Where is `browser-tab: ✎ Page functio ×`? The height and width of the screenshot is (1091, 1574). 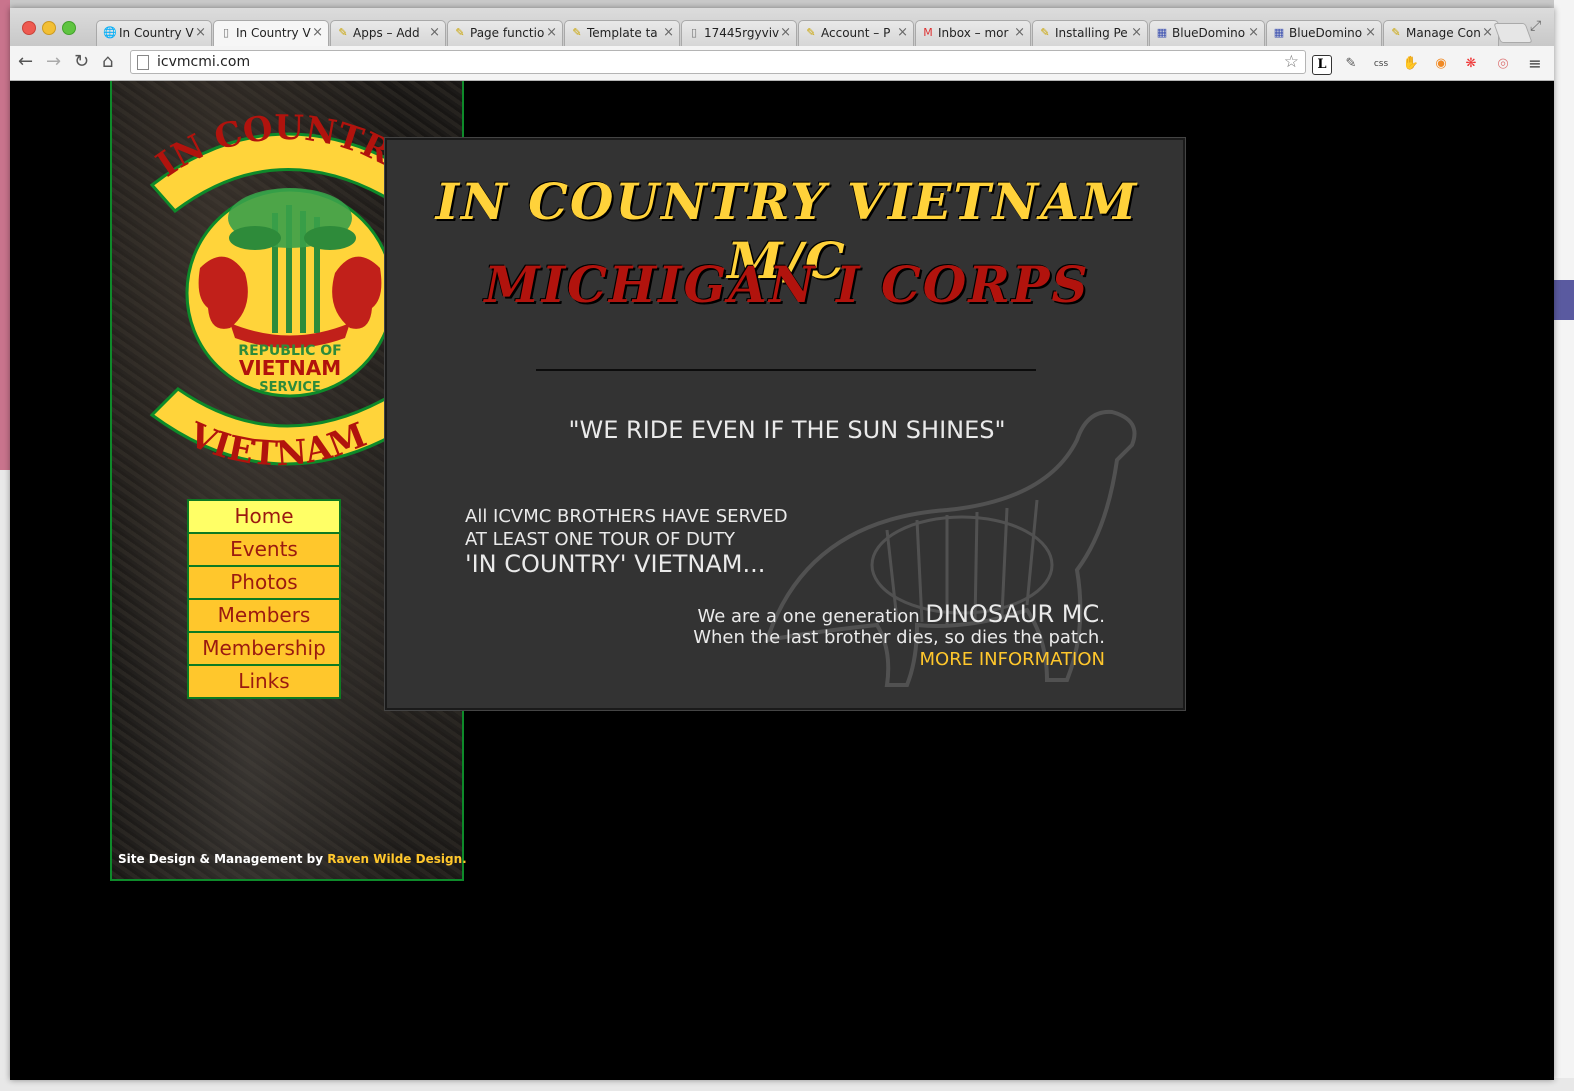 browser-tab: ✎ Page functio × is located at coordinates (505, 33).